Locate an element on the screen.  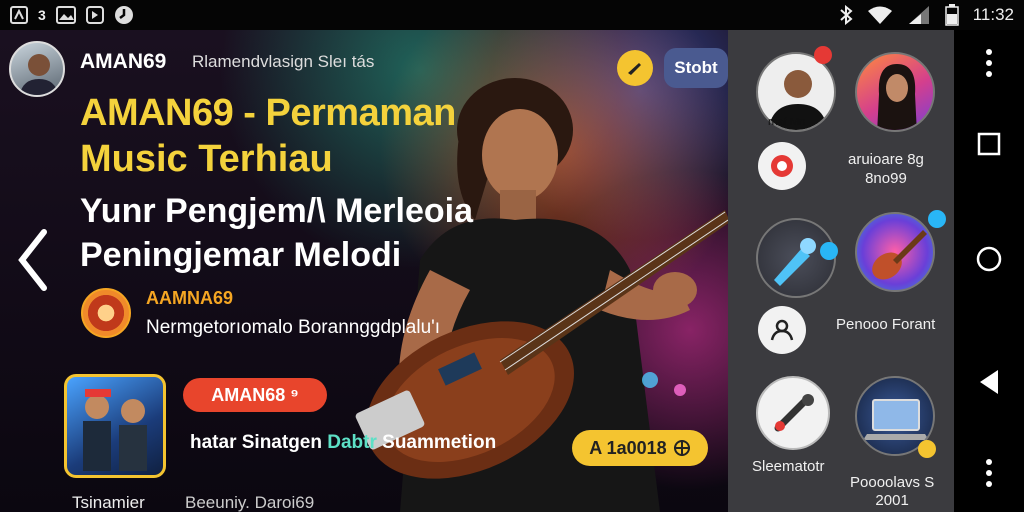
home-button is located at coordinates (989, 259).